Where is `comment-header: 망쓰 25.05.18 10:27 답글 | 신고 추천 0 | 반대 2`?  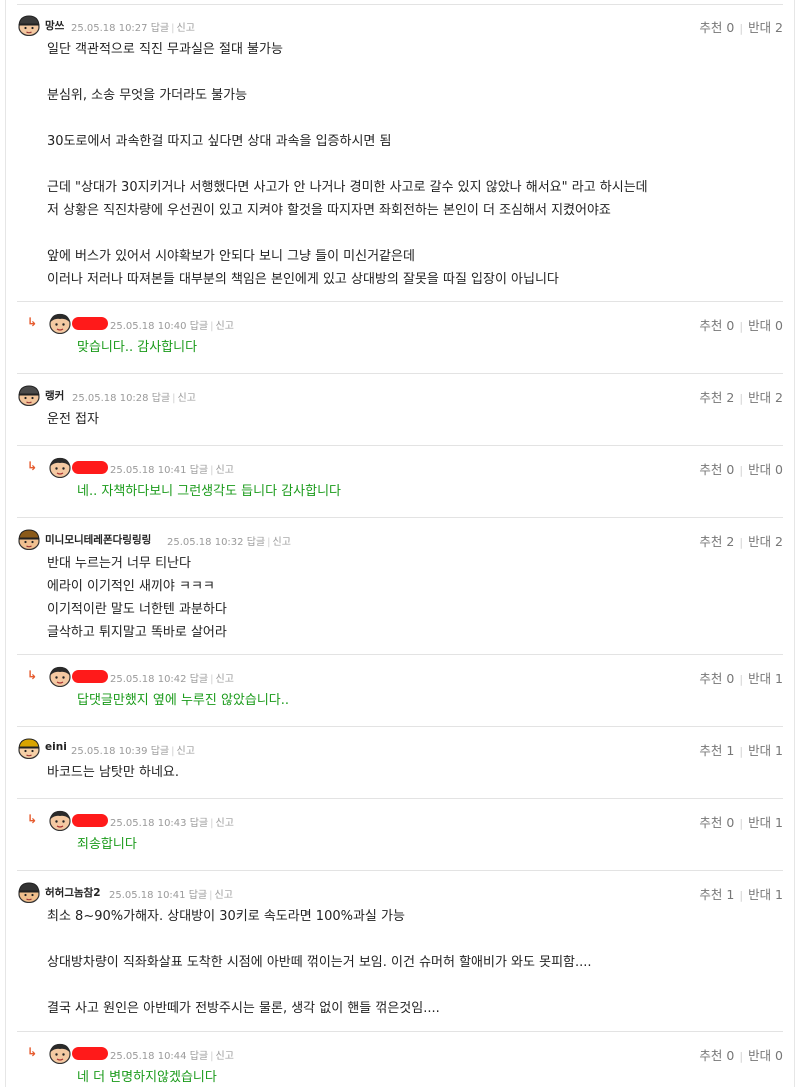 comment-header: 망쓰 25.05.18 10:27 답글 | 신고 추천 0 | 반대 2 is located at coordinates (400, 26).